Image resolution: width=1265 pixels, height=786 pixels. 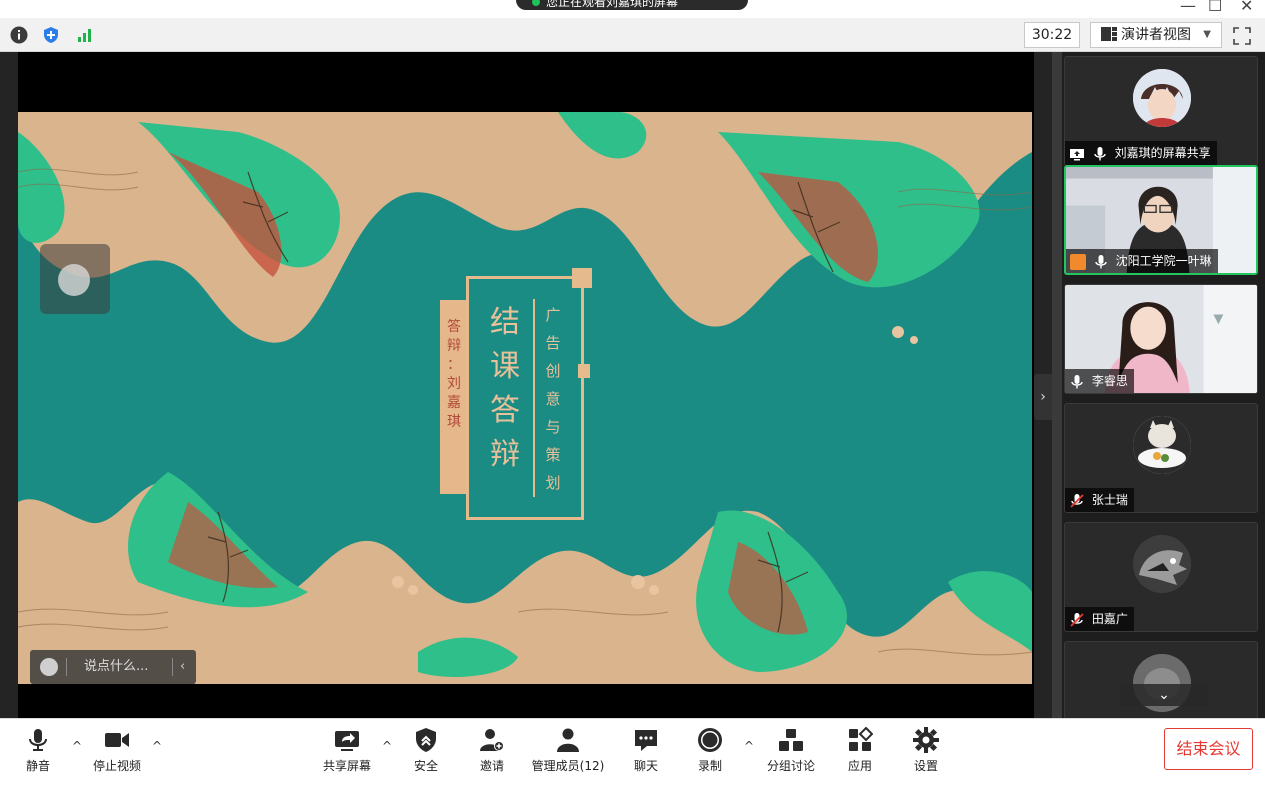 I want to click on network-signal-icon, so click(x=85, y=35).